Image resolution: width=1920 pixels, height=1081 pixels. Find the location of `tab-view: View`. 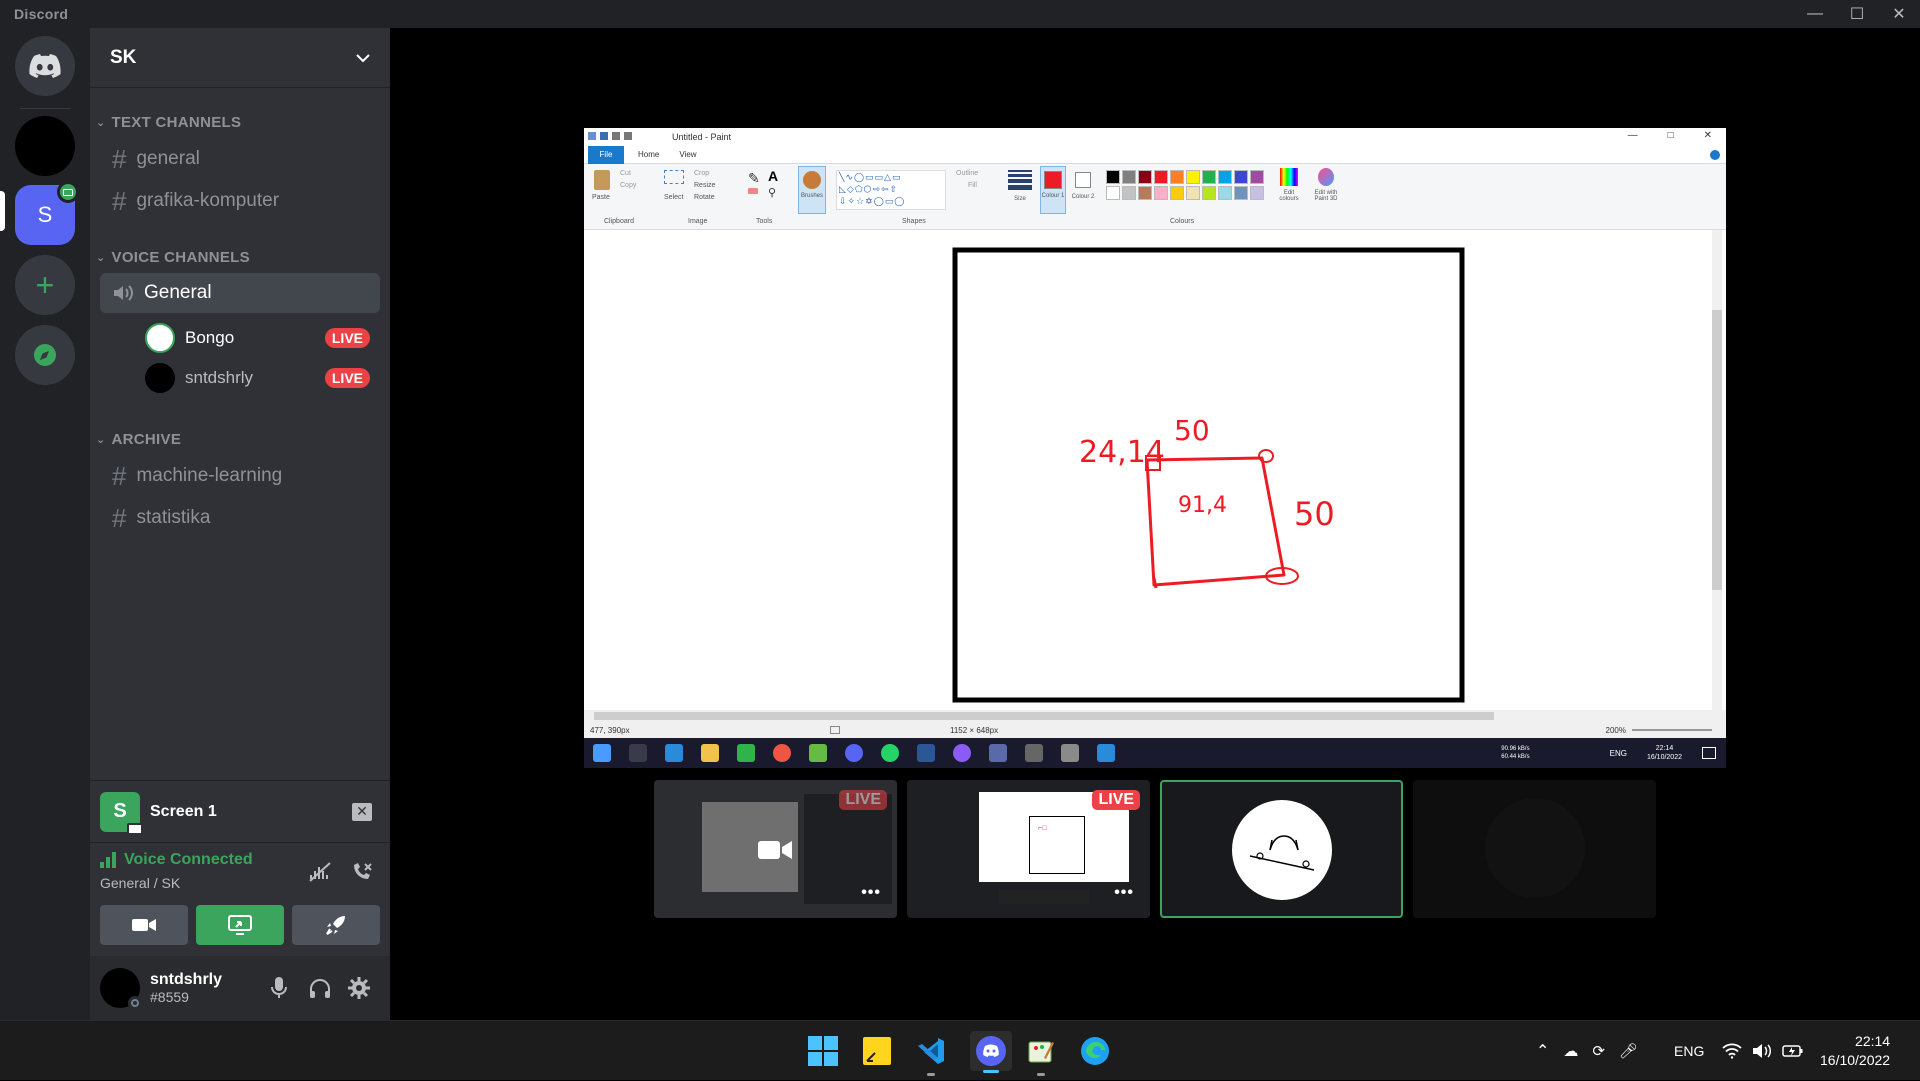

tab-view: View is located at coordinates (687, 154).